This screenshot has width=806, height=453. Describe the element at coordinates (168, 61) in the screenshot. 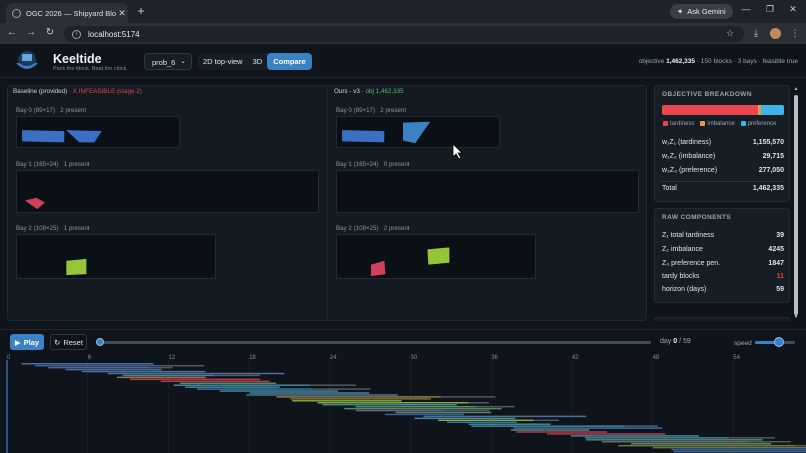

I see `problem-select: prob_6 ⌄` at that location.